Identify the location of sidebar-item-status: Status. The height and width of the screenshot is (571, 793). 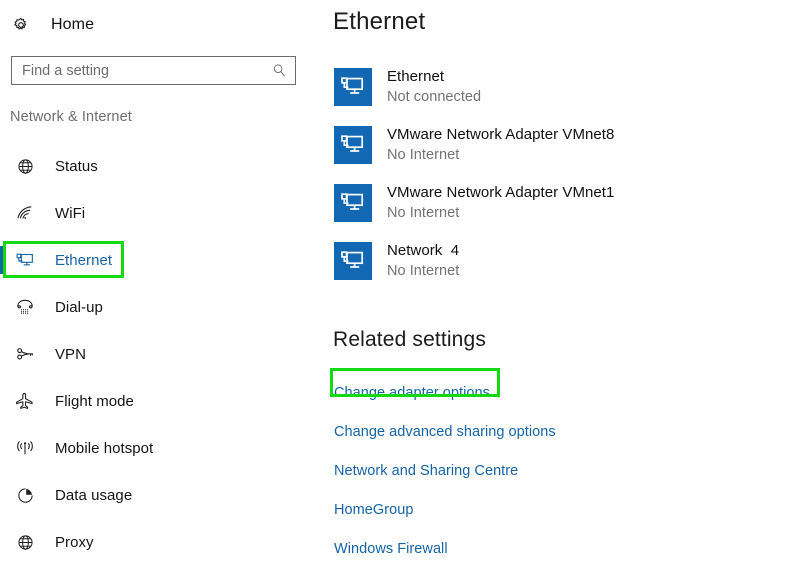
(155, 166).